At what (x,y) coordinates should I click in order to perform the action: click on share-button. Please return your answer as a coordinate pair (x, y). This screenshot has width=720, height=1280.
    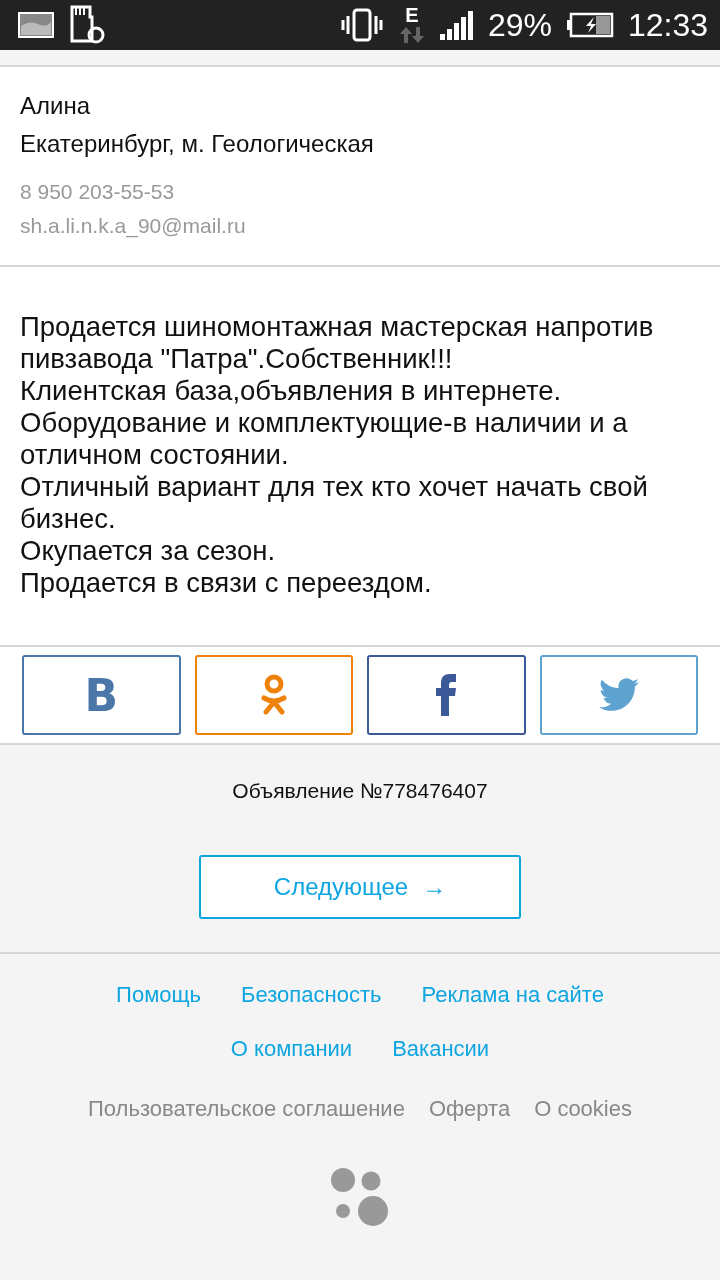
    Looking at the image, I should click on (446, 695).